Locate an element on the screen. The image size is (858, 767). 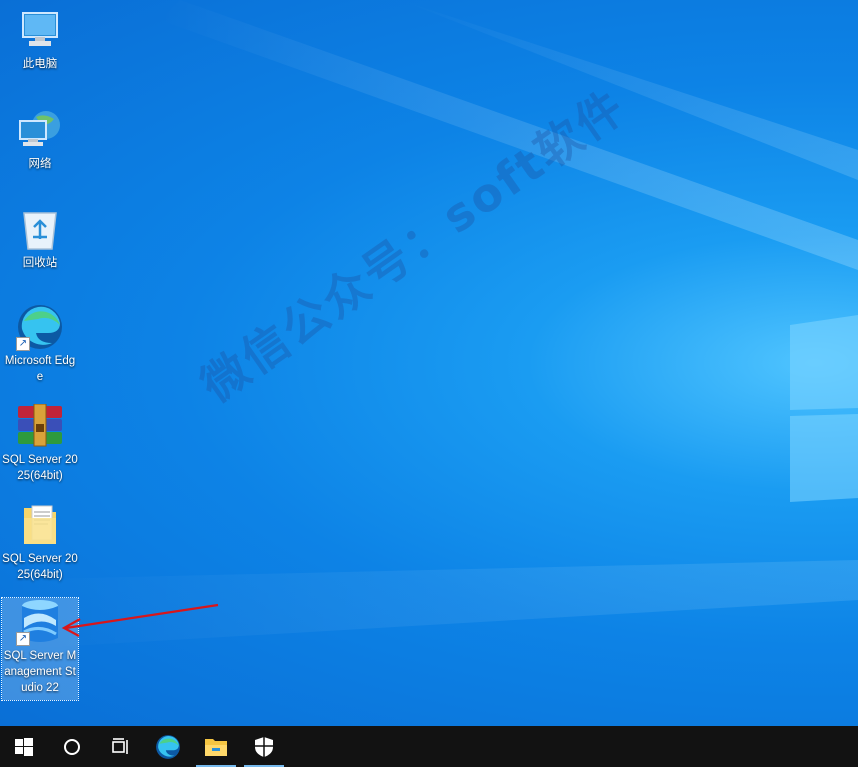
start-icon is located at coordinates (24, 746).